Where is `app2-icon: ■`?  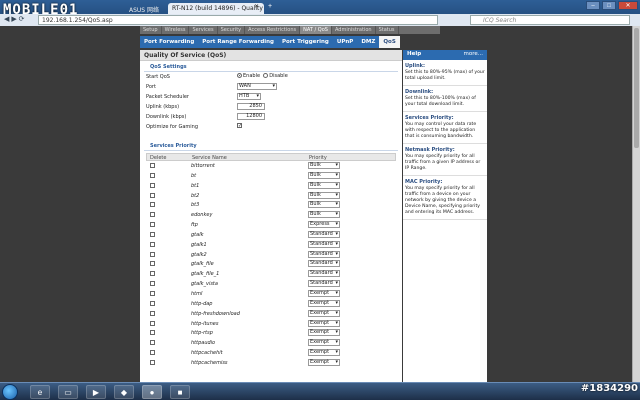 app2-icon: ■ is located at coordinates (180, 392).